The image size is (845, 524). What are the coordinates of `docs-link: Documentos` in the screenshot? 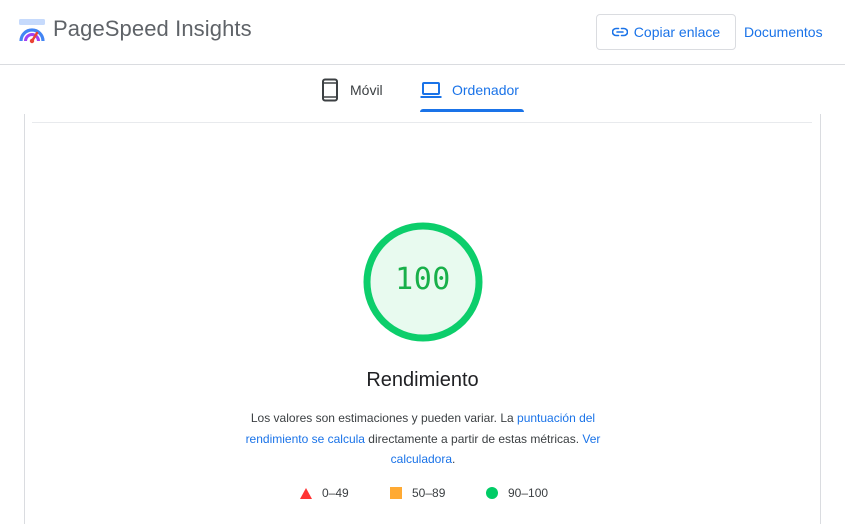 It's located at (783, 32).